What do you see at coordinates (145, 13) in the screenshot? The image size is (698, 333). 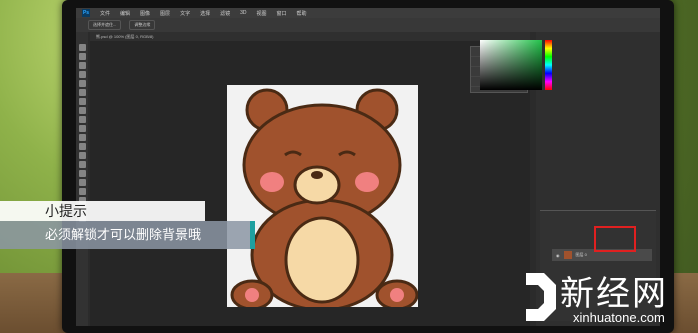 I see `menu-image: 图像` at bounding box center [145, 13].